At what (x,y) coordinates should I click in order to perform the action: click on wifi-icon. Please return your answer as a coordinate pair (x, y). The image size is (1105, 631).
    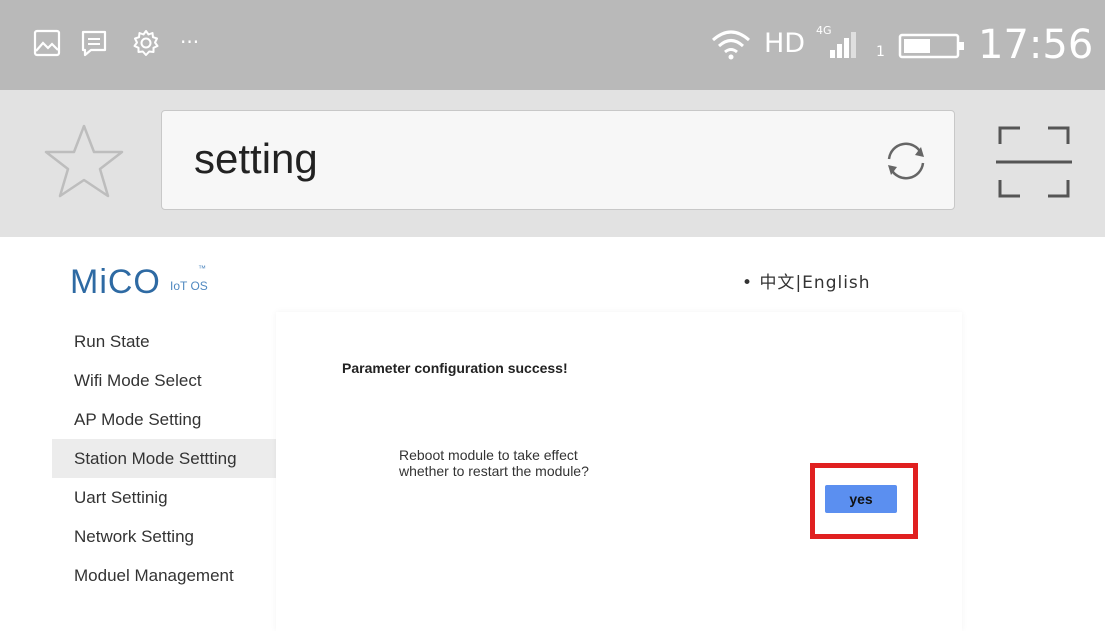
    Looking at the image, I should click on (731, 46).